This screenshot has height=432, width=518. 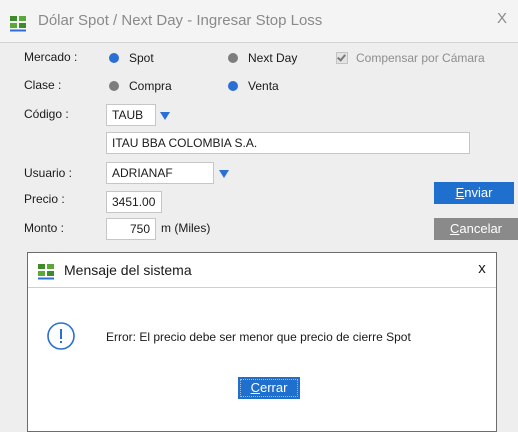 What do you see at coordinates (48, 173) in the screenshot?
I see `usuario-label: Usuario :` at bounding box center [48, 173].